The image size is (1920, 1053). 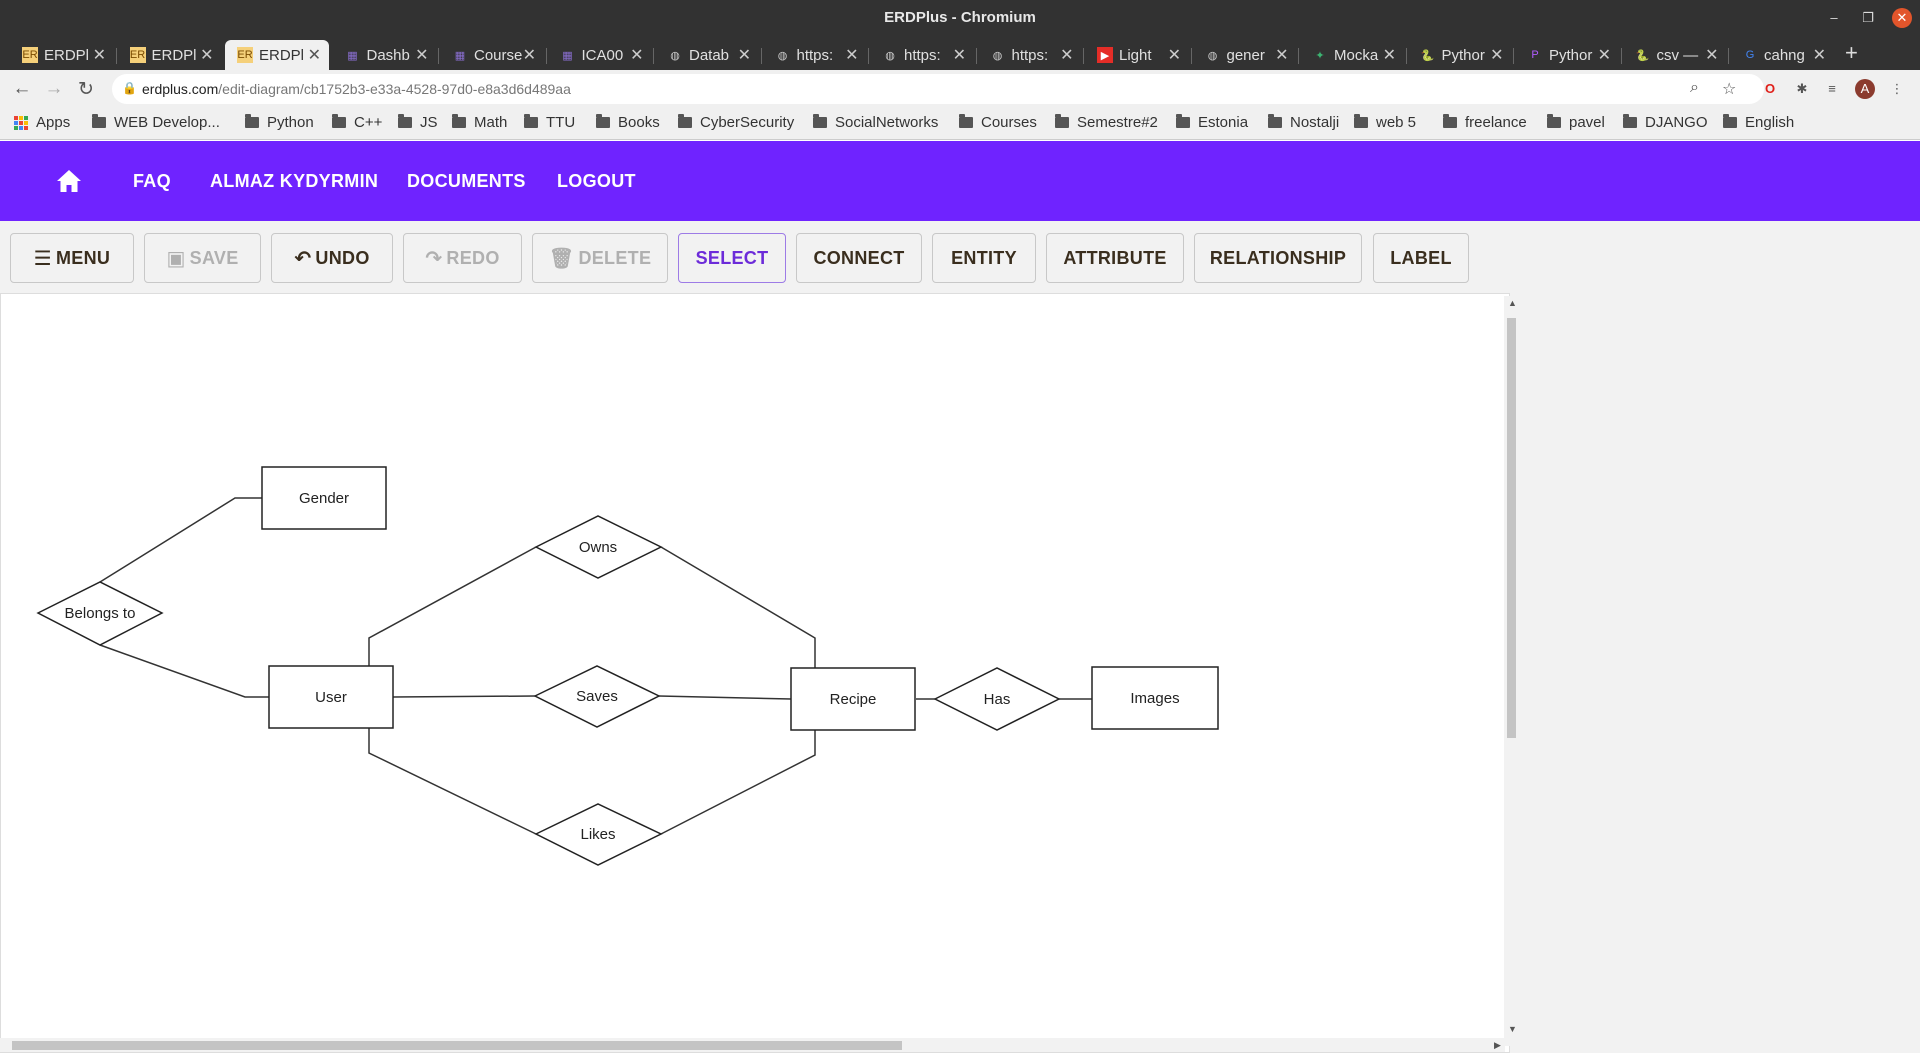 I want to click on close-window-icon: ✕, so click(x=1902, y=18).